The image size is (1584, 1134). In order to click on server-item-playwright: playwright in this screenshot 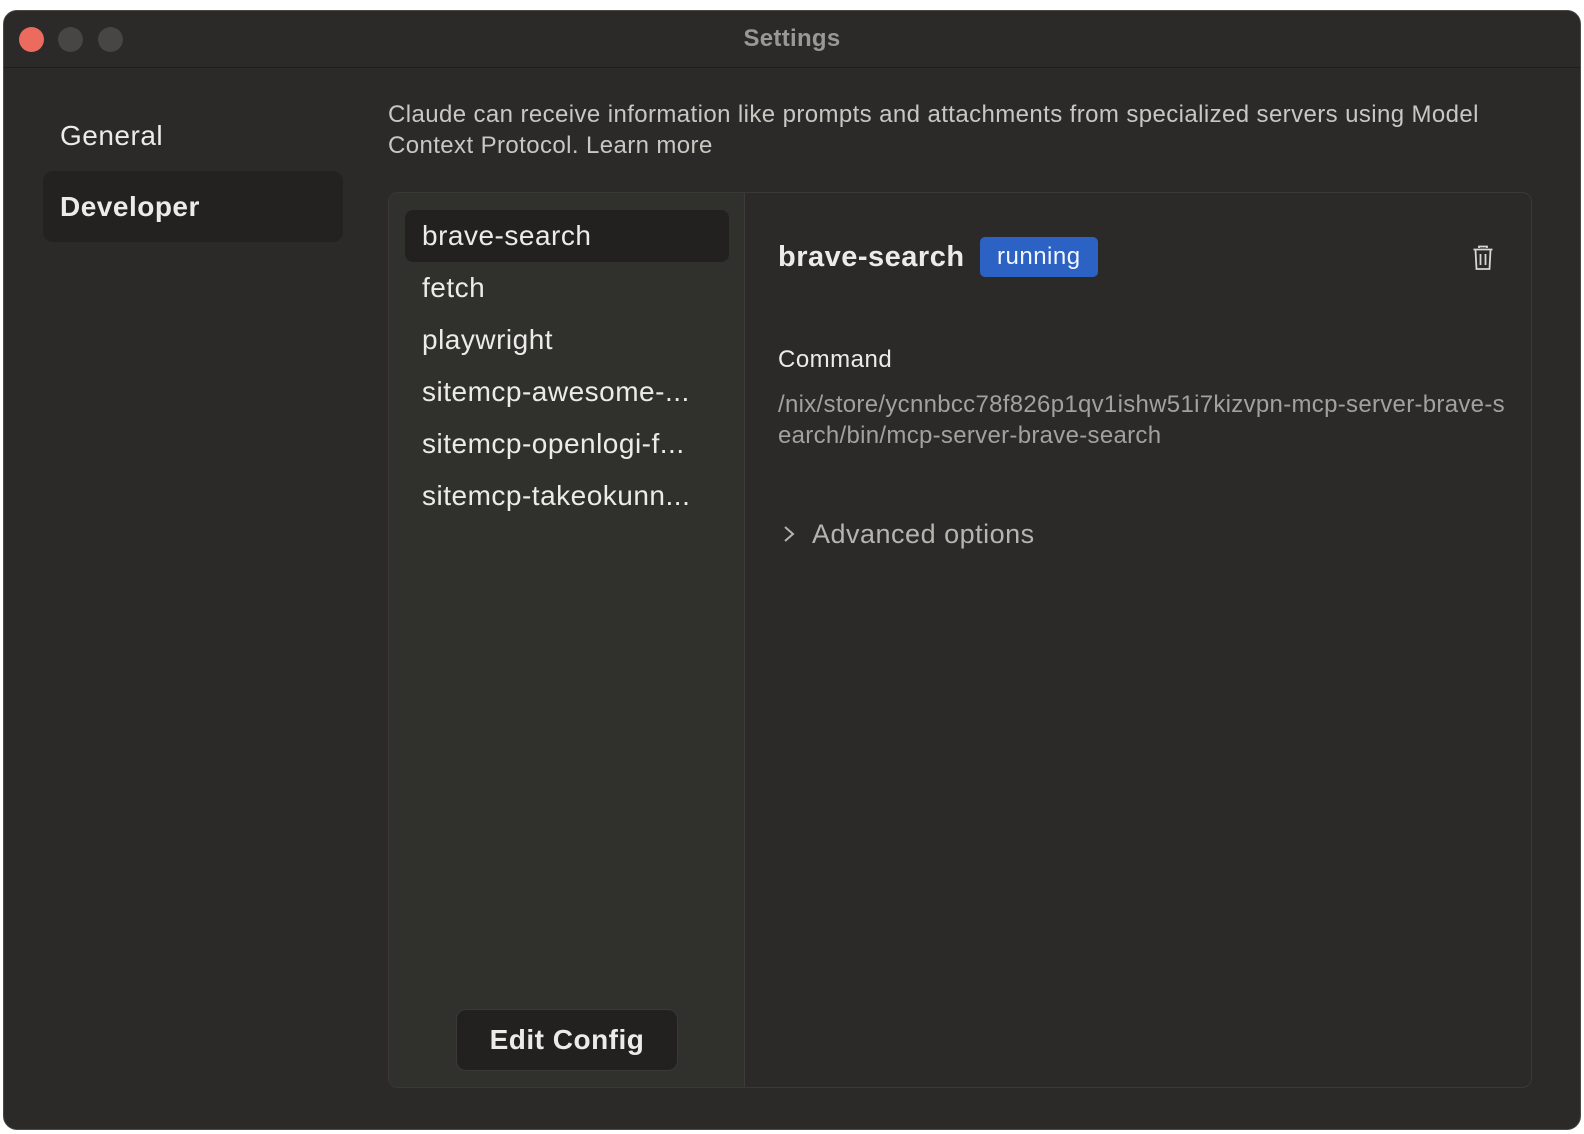, I will do `click(567, 340)`.